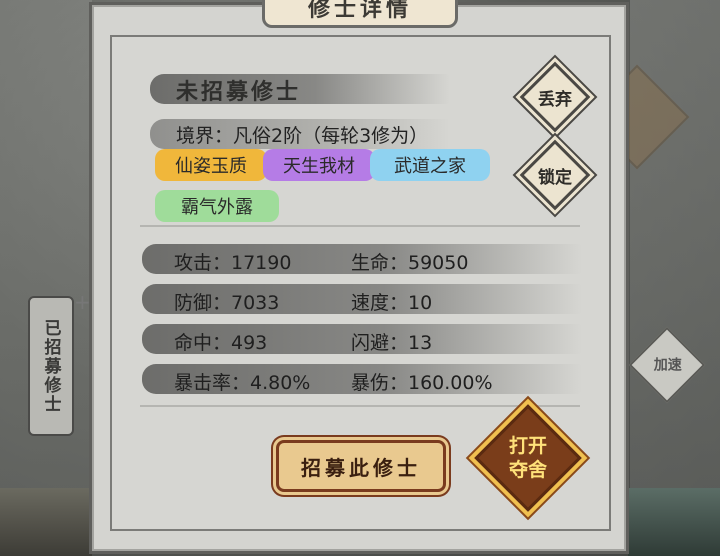  Describe the element at coordinates (319, 165) in the screenshot. I see `trait-tag: 天生我材` at that location.